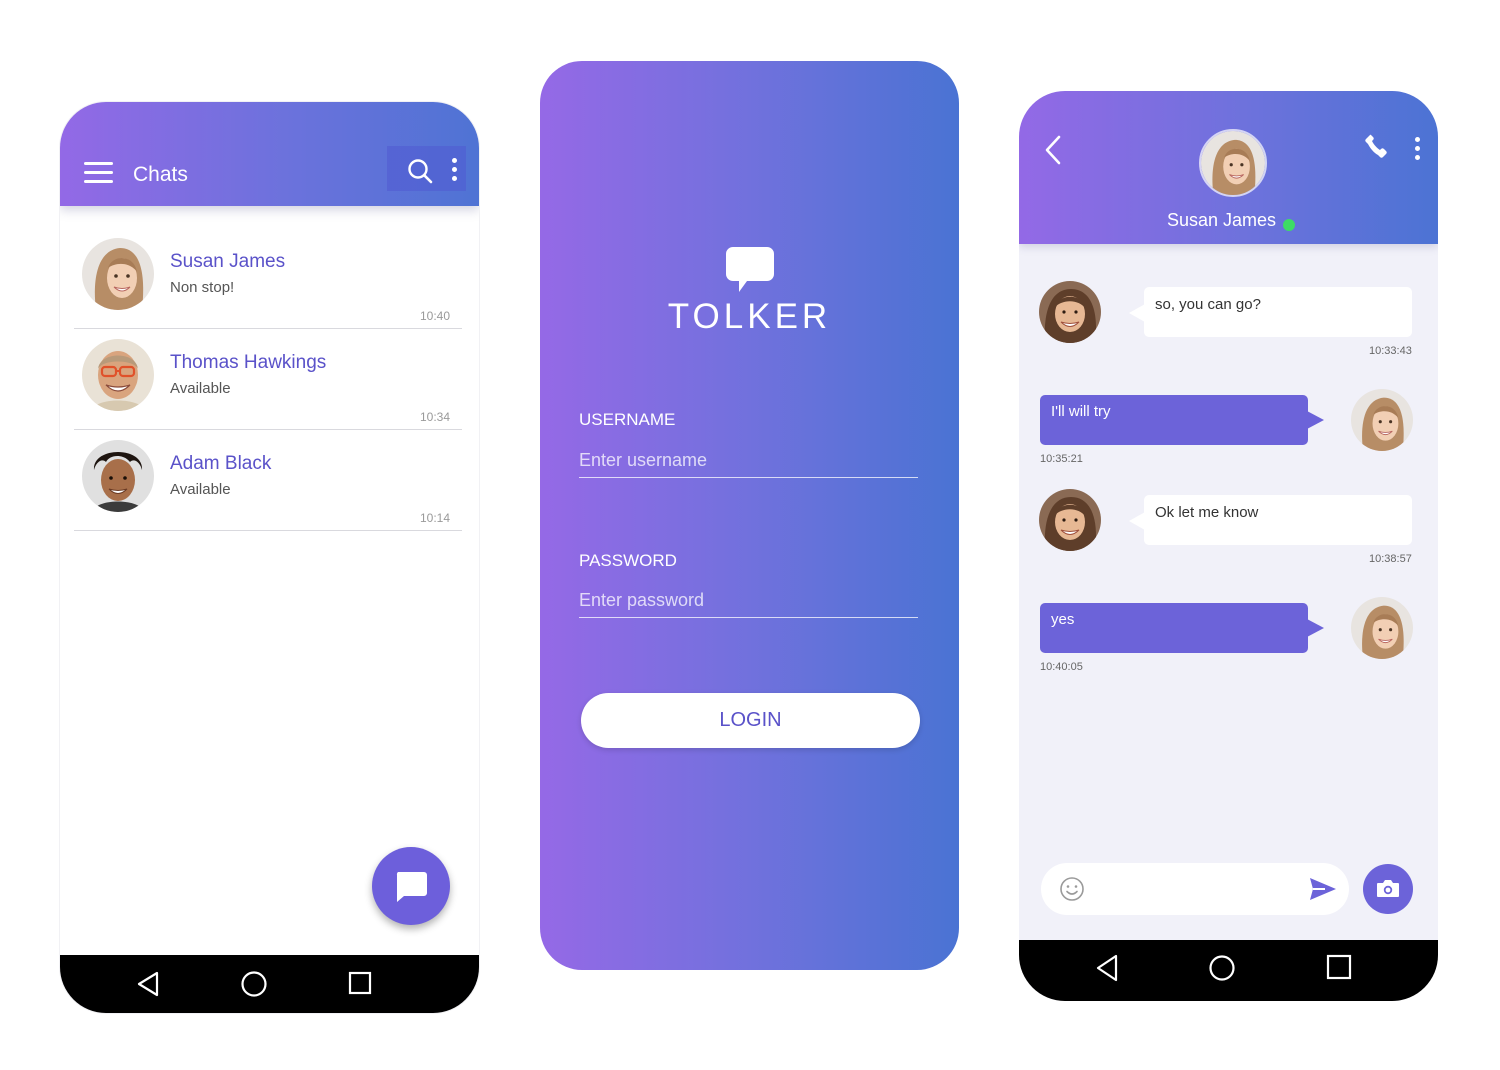  Describe the element at coordinates (1072, 889) in the screenshot. I see `emoji-icon` at that location.